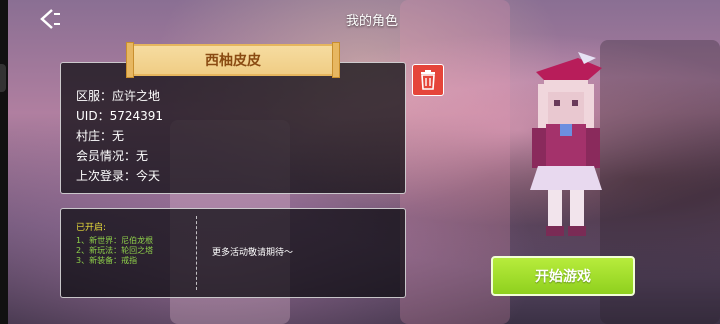 This screenshot has width=720, height=324. Describe the element at coordinates (106, 176) in the screenshot. I see `info-label: 上次登录：` at that location.